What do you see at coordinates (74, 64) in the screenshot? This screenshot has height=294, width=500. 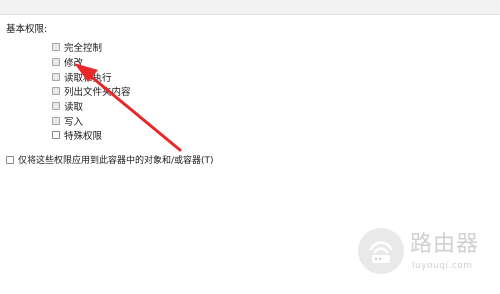 I see `permission-label: 修改` at bounding box center [74, 64].